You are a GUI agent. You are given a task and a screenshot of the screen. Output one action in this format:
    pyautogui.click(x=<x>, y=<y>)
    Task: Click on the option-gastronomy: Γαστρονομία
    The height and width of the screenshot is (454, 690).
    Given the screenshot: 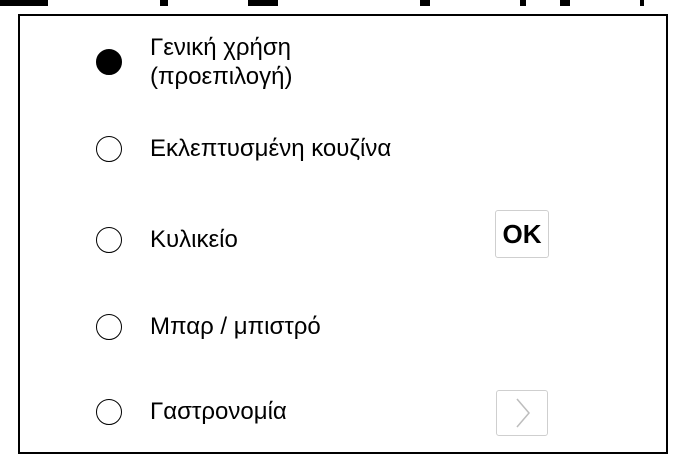 What is the action you would take?
    pyautogui.click(x=191, y=411)
    